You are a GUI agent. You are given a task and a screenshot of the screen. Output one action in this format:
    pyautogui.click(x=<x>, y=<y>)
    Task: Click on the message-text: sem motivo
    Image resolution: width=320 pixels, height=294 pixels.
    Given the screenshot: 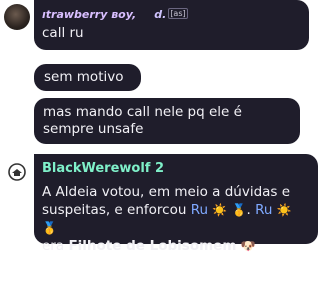 What is the action you would take?
    pyautogui.click(x=84, y=77)
    